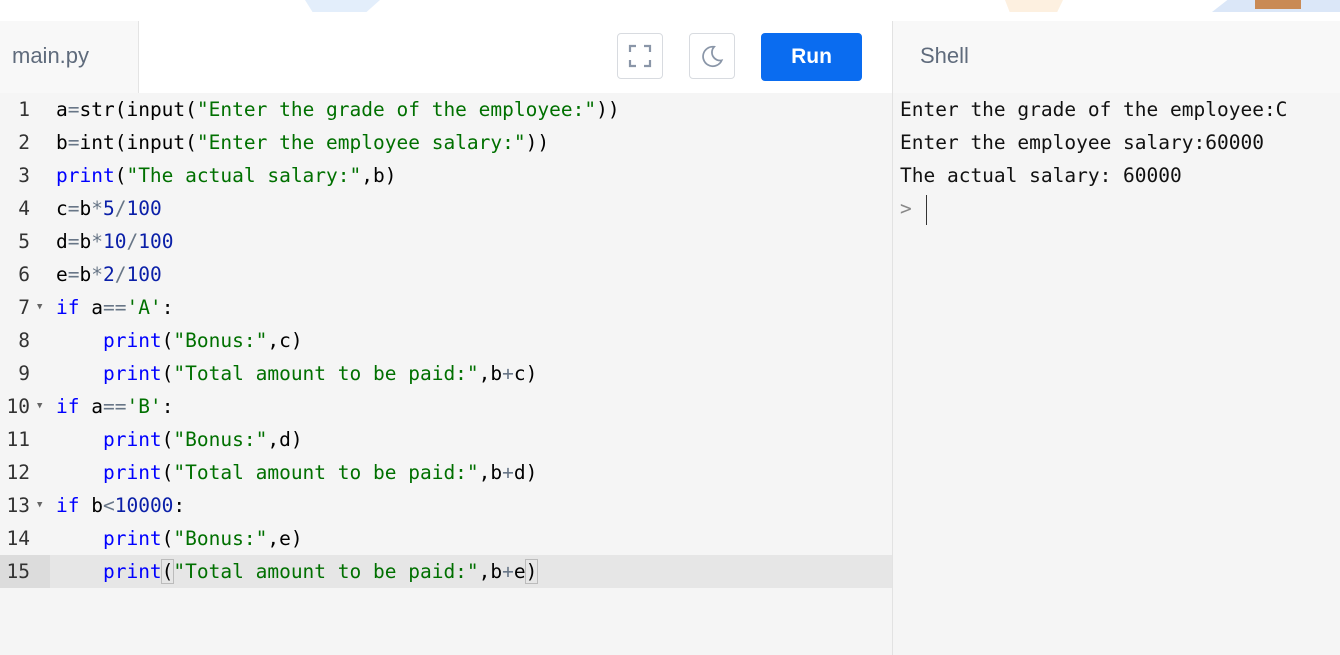  I want to click on code-token: "Bonus:", so click(220, 340).